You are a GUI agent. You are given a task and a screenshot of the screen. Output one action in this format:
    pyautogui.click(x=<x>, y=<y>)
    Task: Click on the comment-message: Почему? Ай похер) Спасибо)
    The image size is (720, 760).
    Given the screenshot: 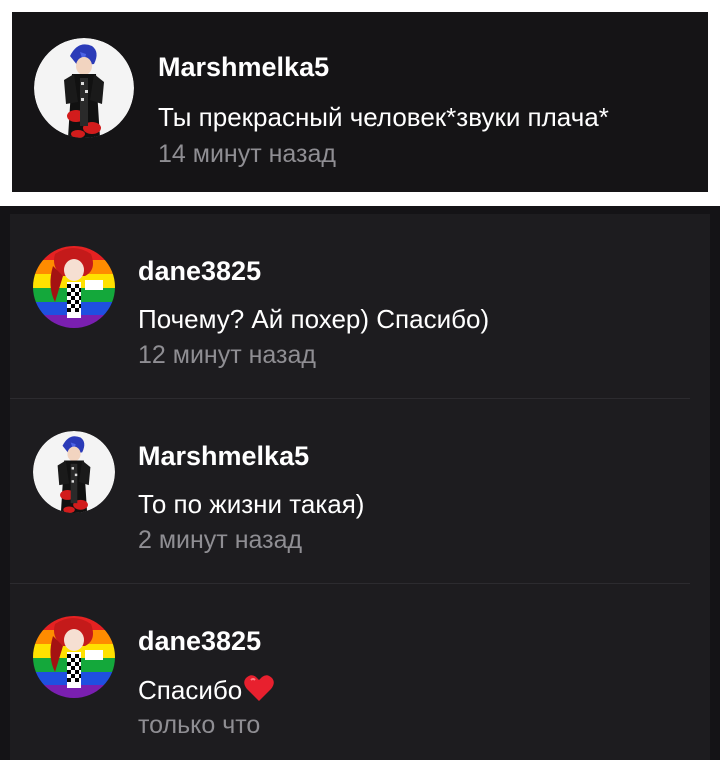 What is the action you would take?
    pyautogui.click(x=314, y=319)
    